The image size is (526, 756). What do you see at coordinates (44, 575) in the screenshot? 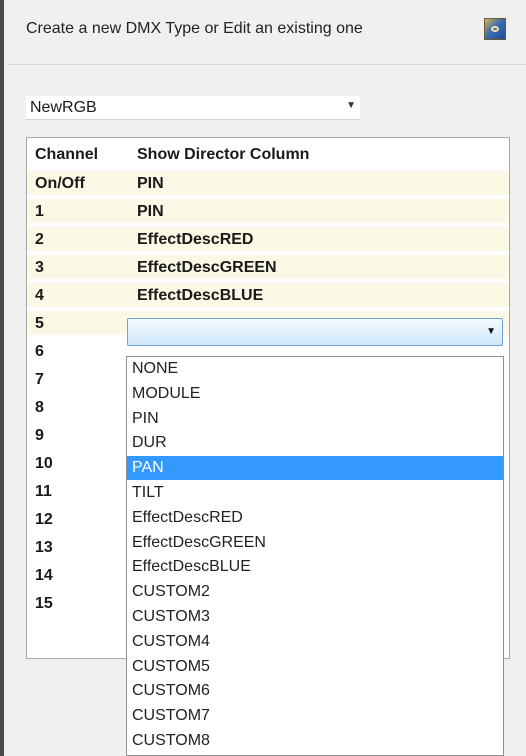
I see `channel-cell: 14` at bounding box center [44, 575].